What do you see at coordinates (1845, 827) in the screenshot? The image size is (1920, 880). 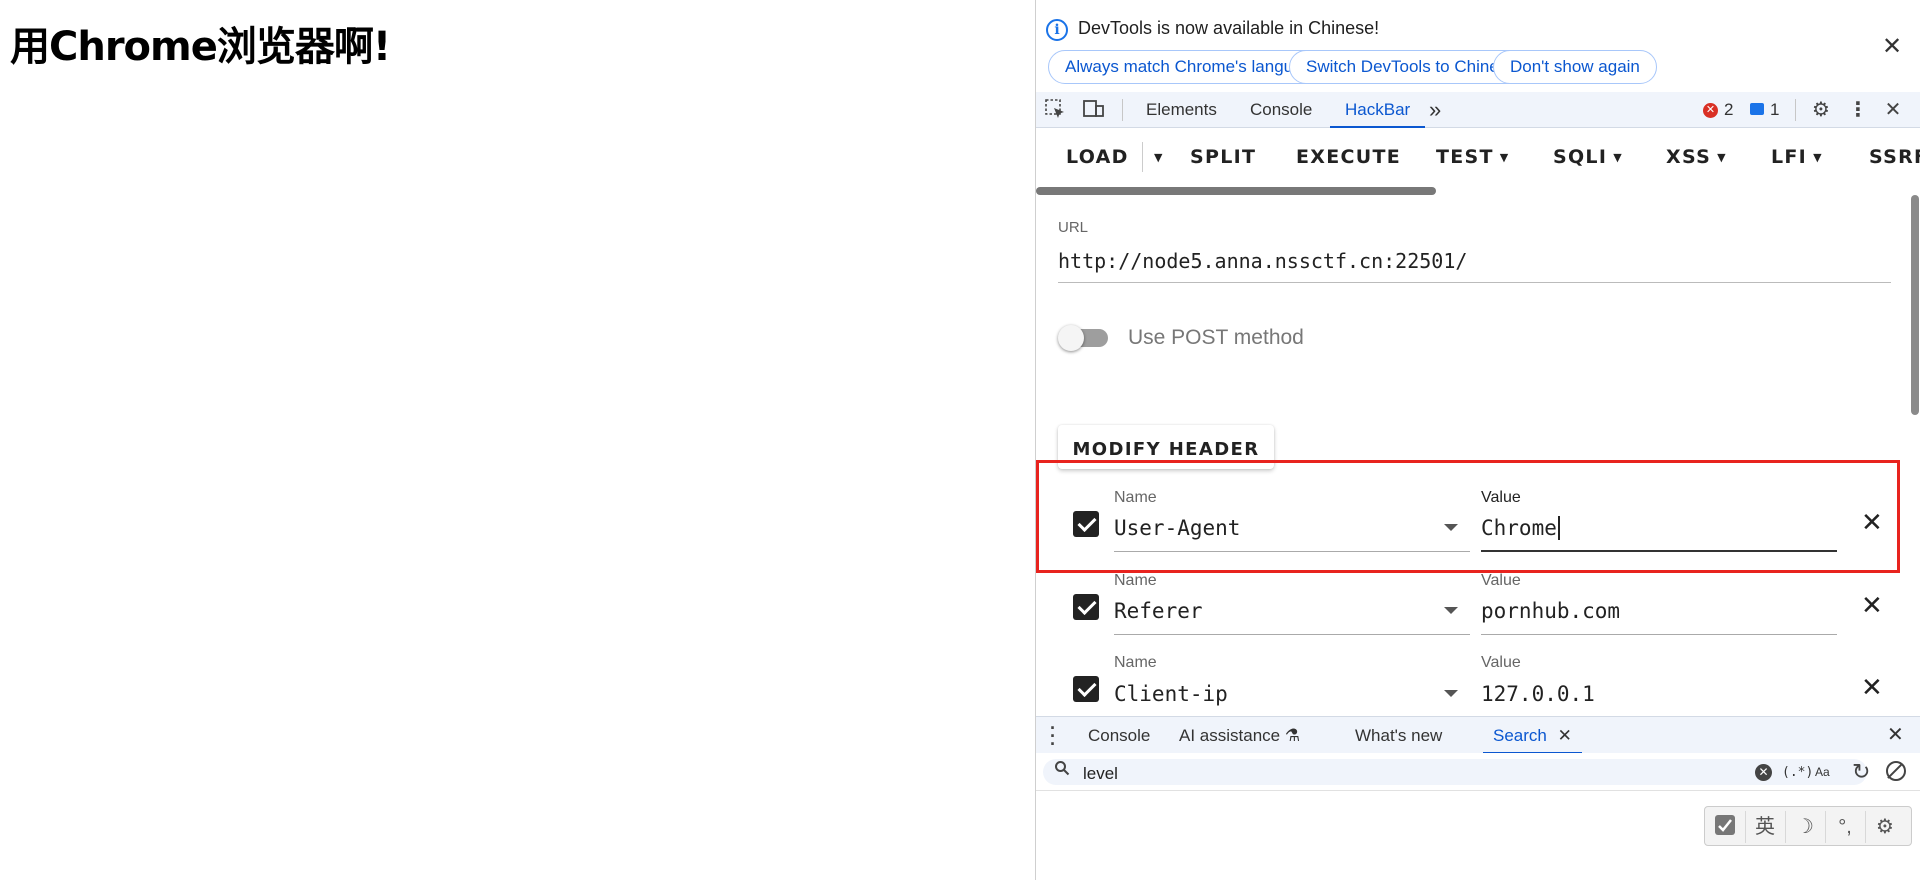 I see `punctuation-icon: °,` at bounding box center [1845, 827].